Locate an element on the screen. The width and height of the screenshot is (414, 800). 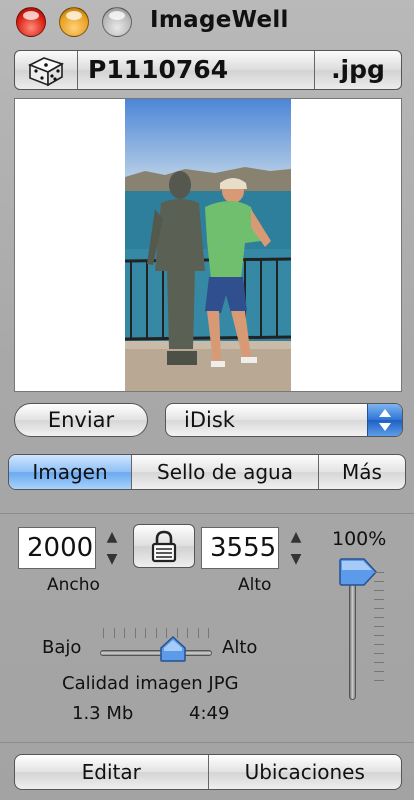
quality-slider-thumb is located at coordinates (173, 649).